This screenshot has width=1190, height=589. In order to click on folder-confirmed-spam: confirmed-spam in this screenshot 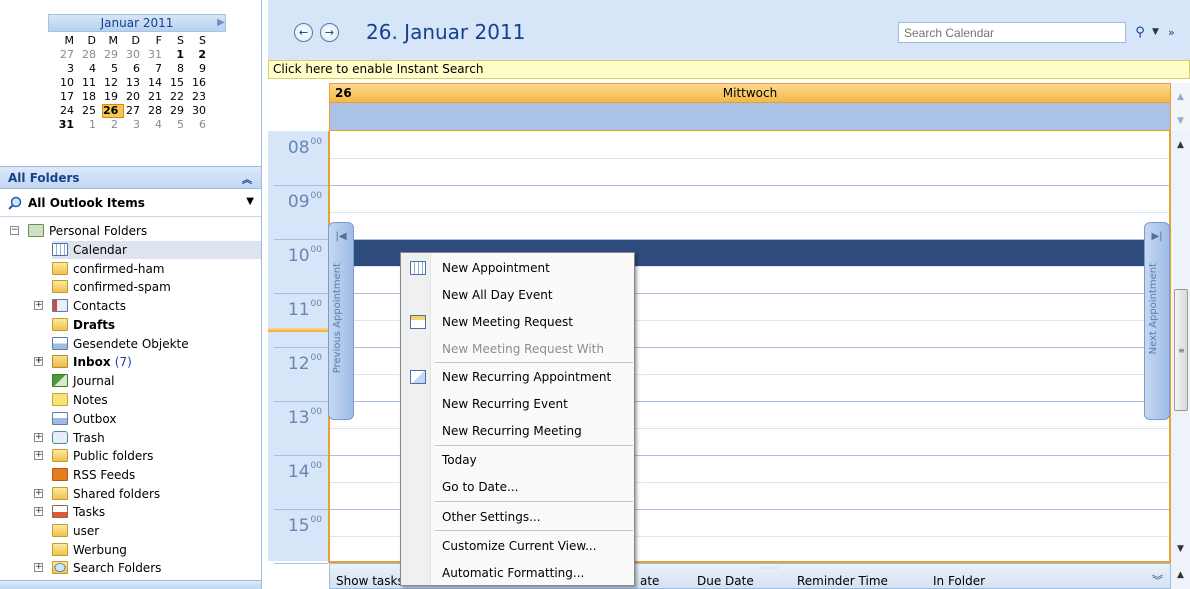, I will do `click(111, 287)`.